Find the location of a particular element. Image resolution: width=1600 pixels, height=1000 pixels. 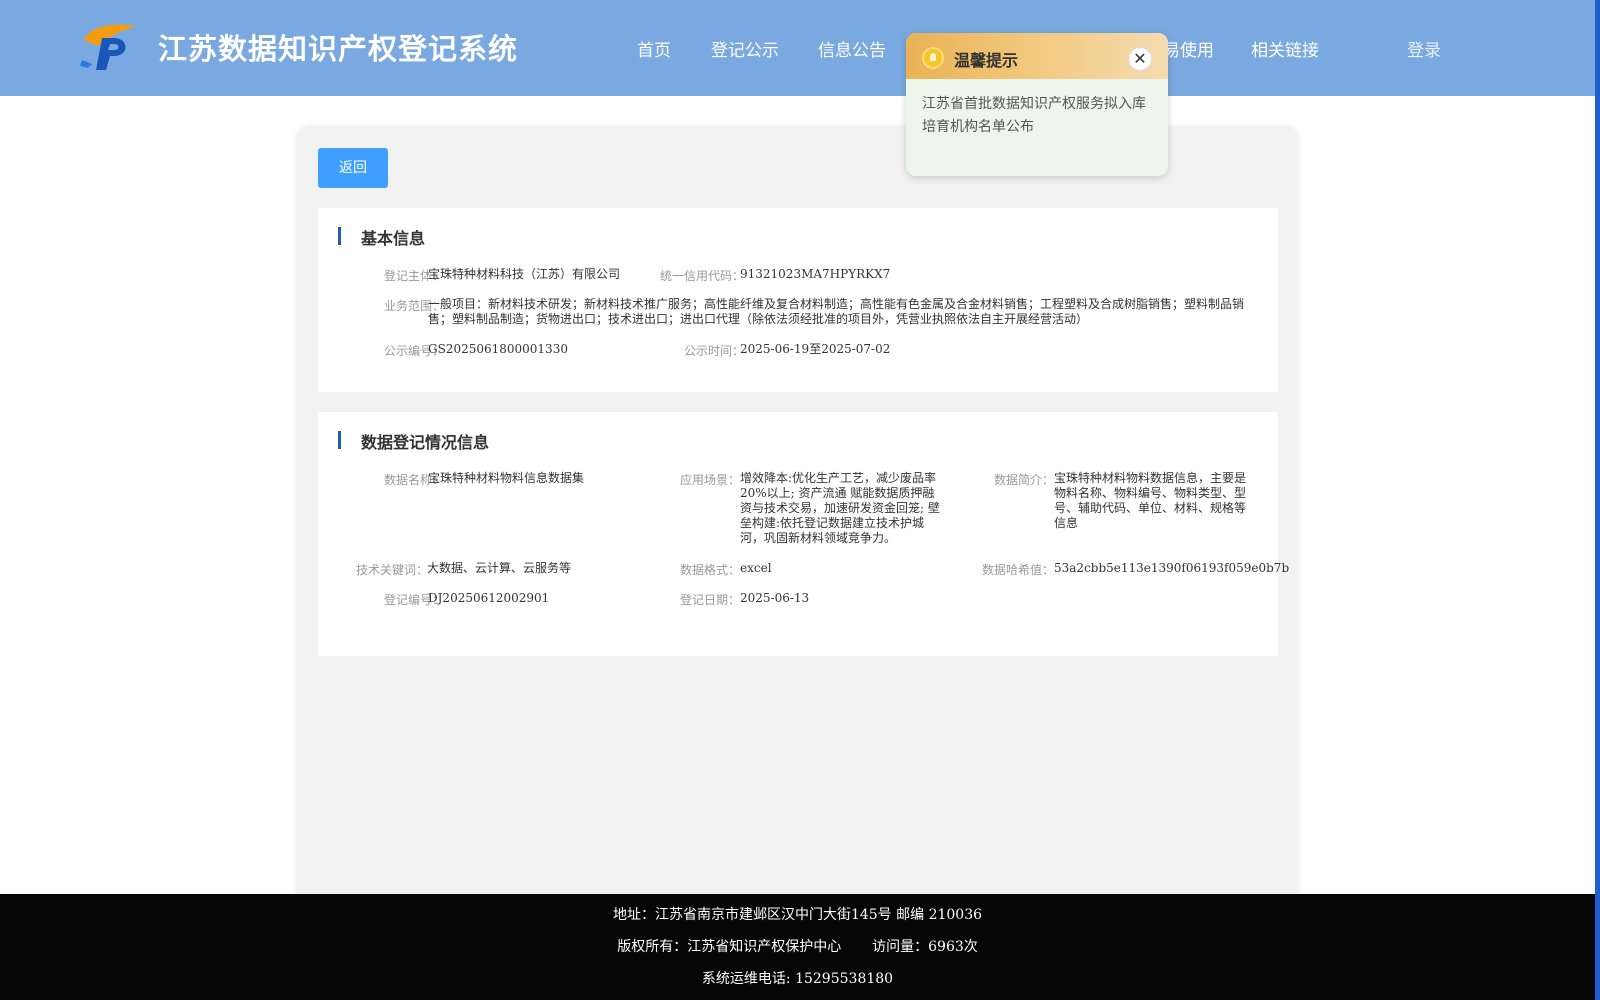

nav-home: 首页 is located at coordinates (654, 48).